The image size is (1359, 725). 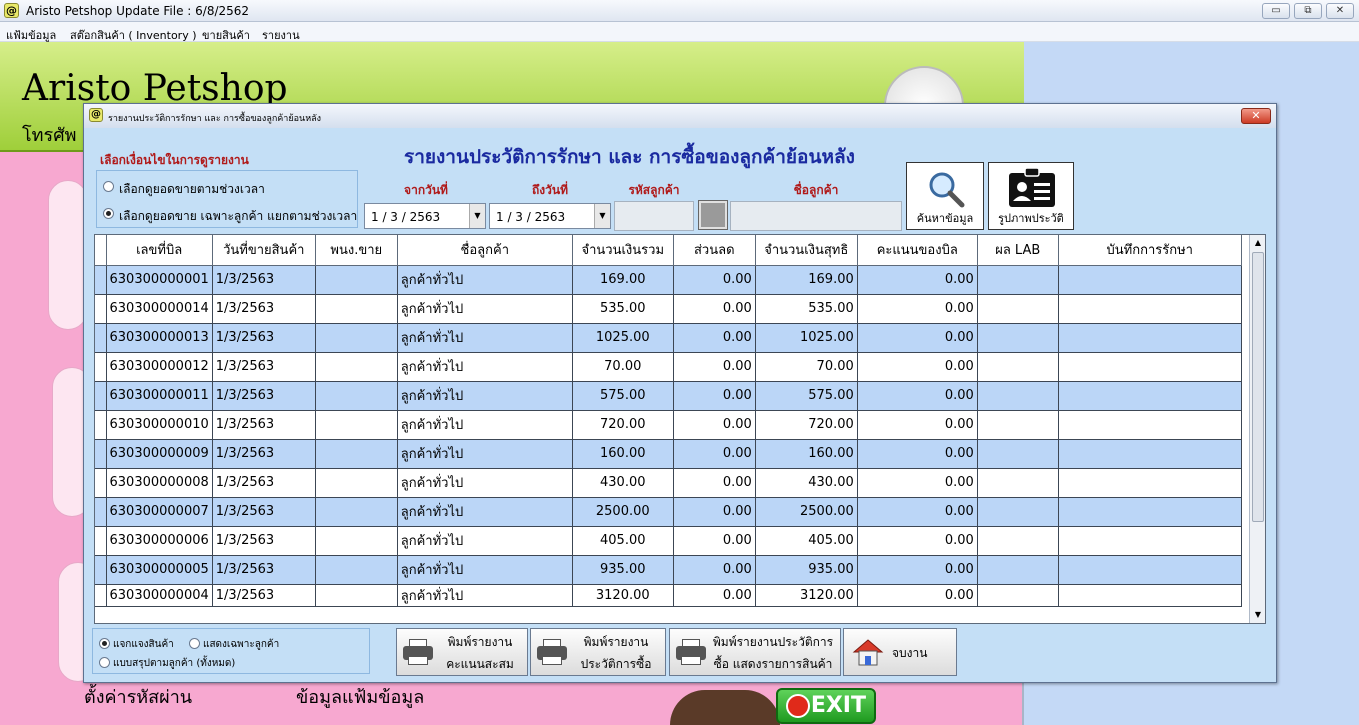 What do you see at coordinates (806, 280) in the screenshot?
I see `cell-net: 169.00` at bounding box center [806, 280].